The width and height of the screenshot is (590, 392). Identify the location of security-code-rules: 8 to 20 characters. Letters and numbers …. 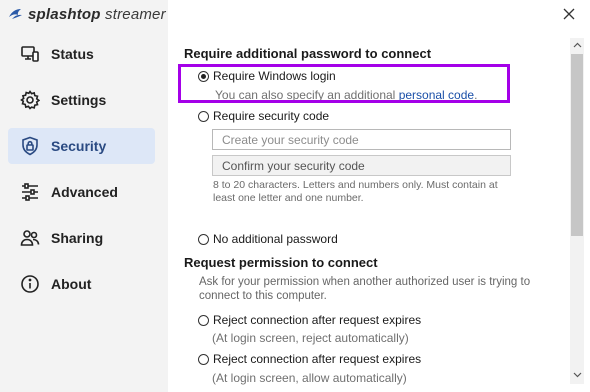
(355, 191).